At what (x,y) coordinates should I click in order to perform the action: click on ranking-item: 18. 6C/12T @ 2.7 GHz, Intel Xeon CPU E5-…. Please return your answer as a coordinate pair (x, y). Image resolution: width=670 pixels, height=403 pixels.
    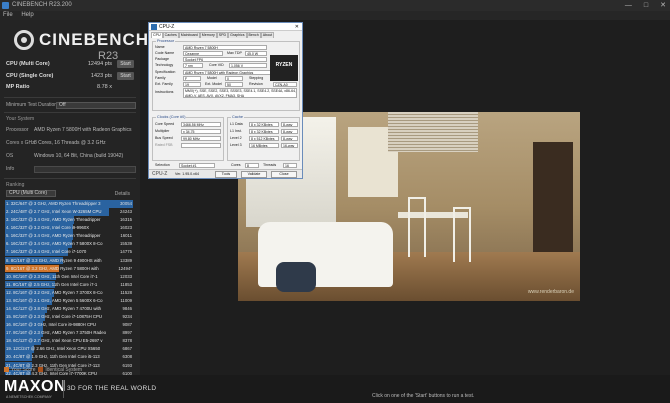
    Looking at the image, I should click on (69, 341).